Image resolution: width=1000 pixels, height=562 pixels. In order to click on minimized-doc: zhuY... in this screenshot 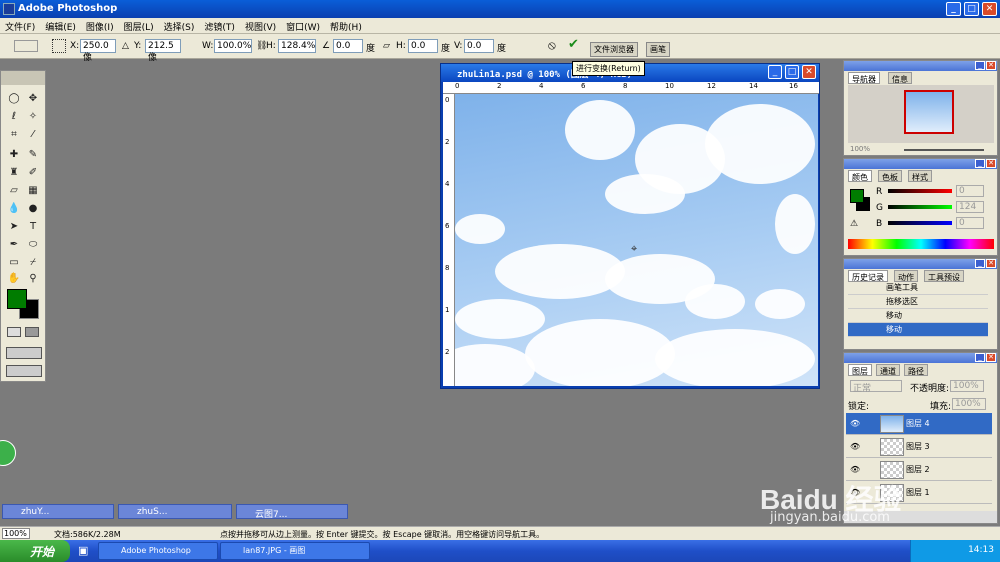, I will do `click(58, 511)`.